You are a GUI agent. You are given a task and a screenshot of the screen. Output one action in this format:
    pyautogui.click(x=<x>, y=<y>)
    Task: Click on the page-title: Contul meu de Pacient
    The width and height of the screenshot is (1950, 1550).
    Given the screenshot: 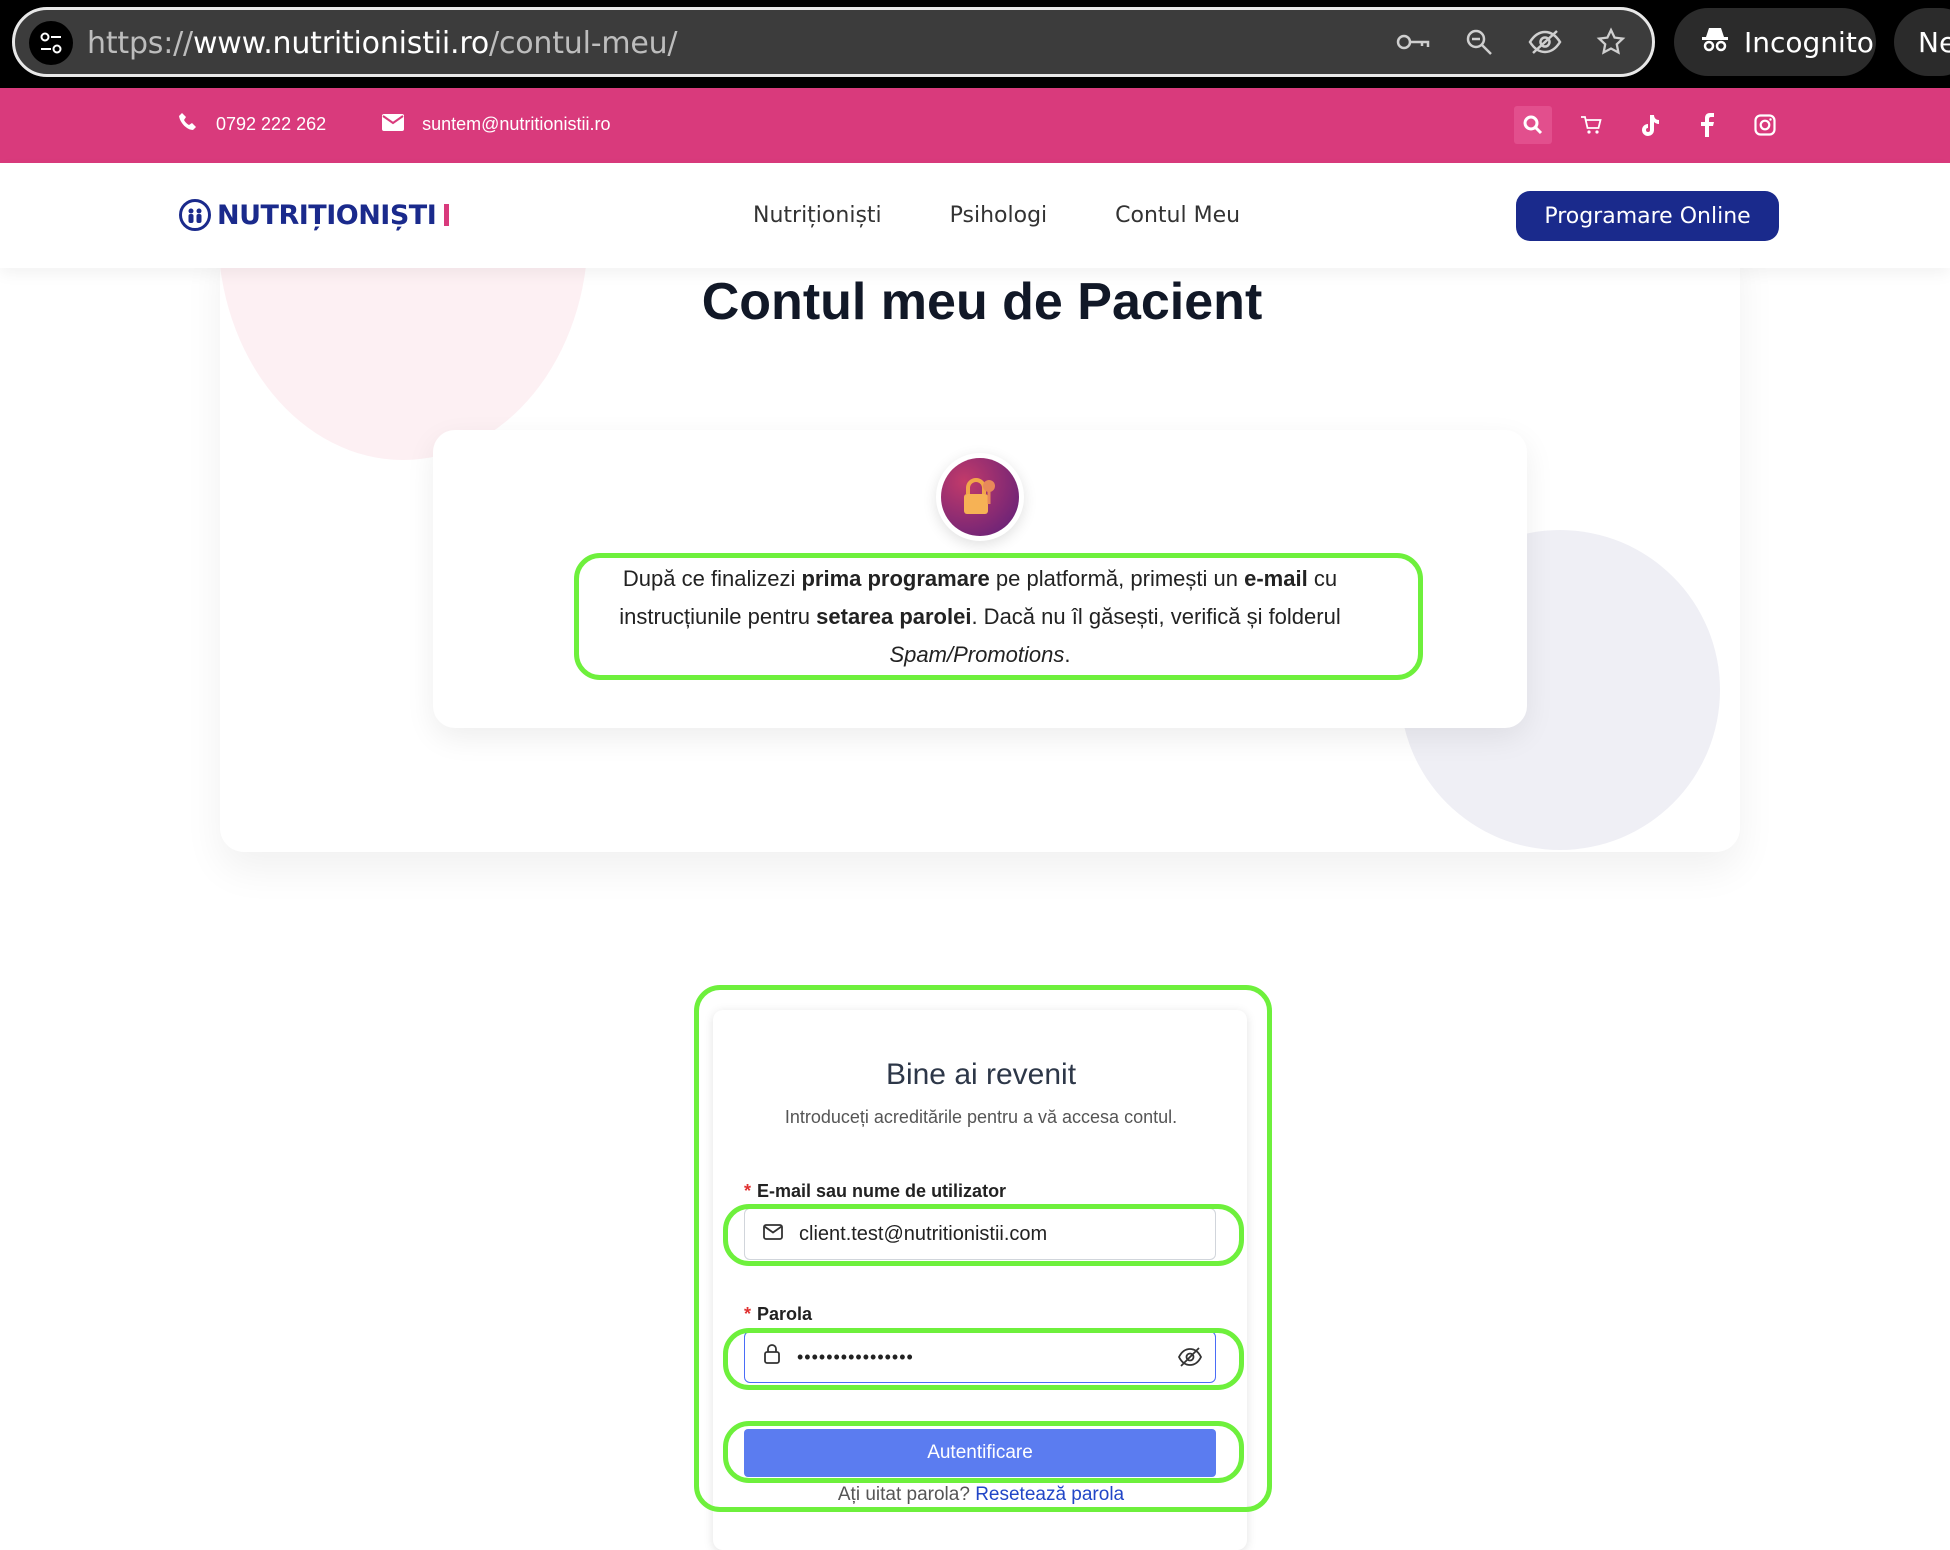 What is the action you would take?
    pyautogui.click(x=982, y=302)
    